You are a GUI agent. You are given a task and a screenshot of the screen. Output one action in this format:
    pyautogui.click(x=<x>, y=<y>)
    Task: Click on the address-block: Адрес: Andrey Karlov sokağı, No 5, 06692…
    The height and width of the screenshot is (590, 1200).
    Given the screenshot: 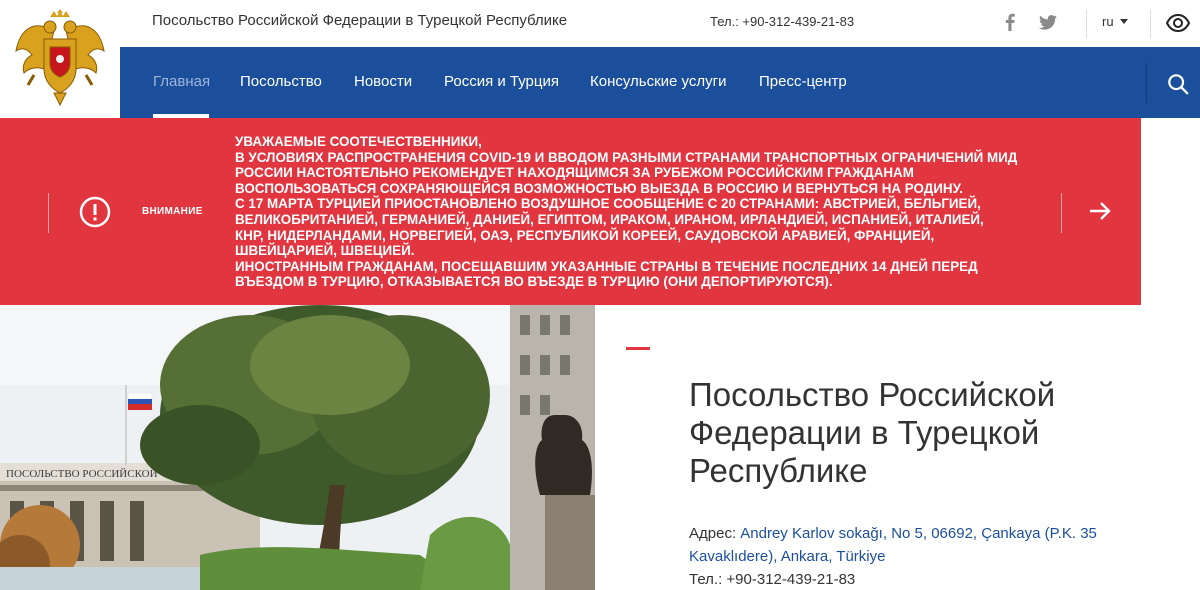 What is the action you would take?
    pyautogui.click(x=899, y=545)
    